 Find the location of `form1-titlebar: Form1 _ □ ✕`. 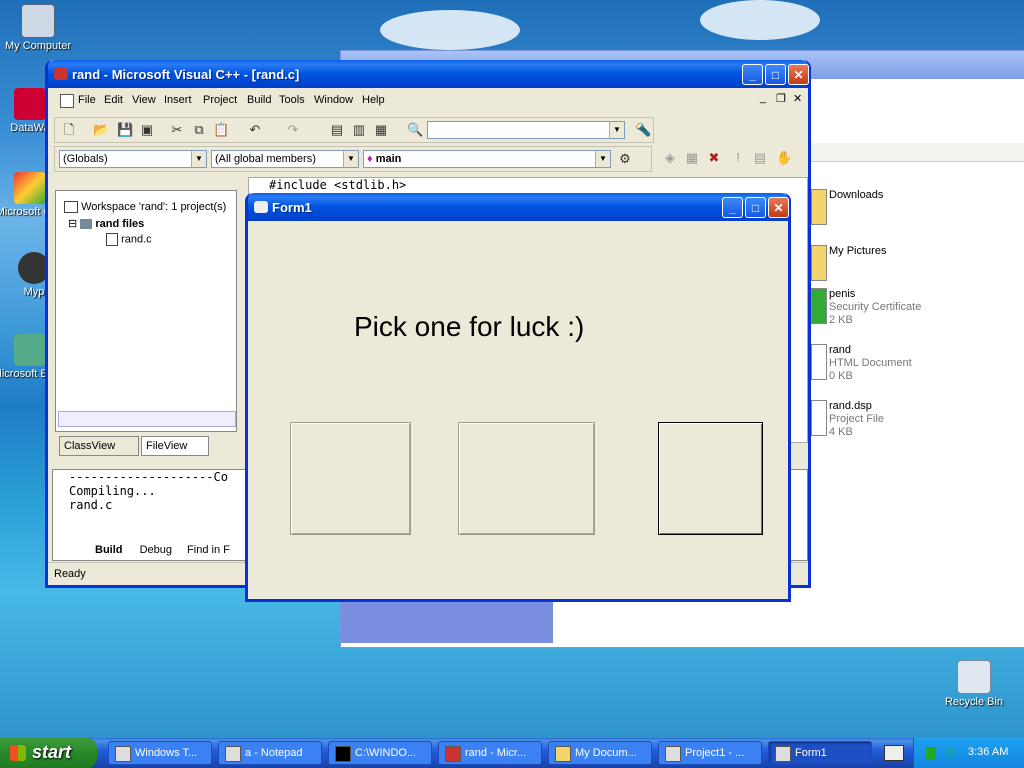

form1-titlebar: Form1 _ □ ✕ is located at coordinates (518, 207).